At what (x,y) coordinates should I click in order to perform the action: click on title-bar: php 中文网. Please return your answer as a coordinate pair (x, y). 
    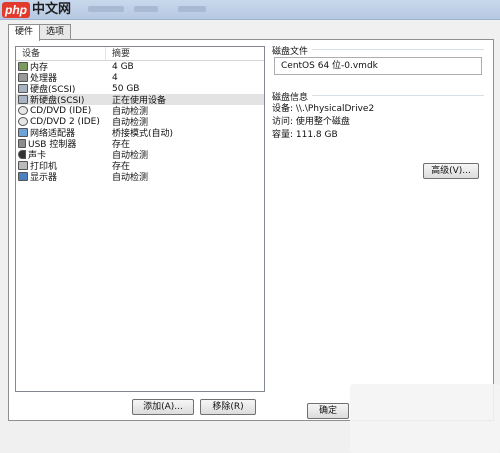
    Looking at the image, I should click on (250, 10).